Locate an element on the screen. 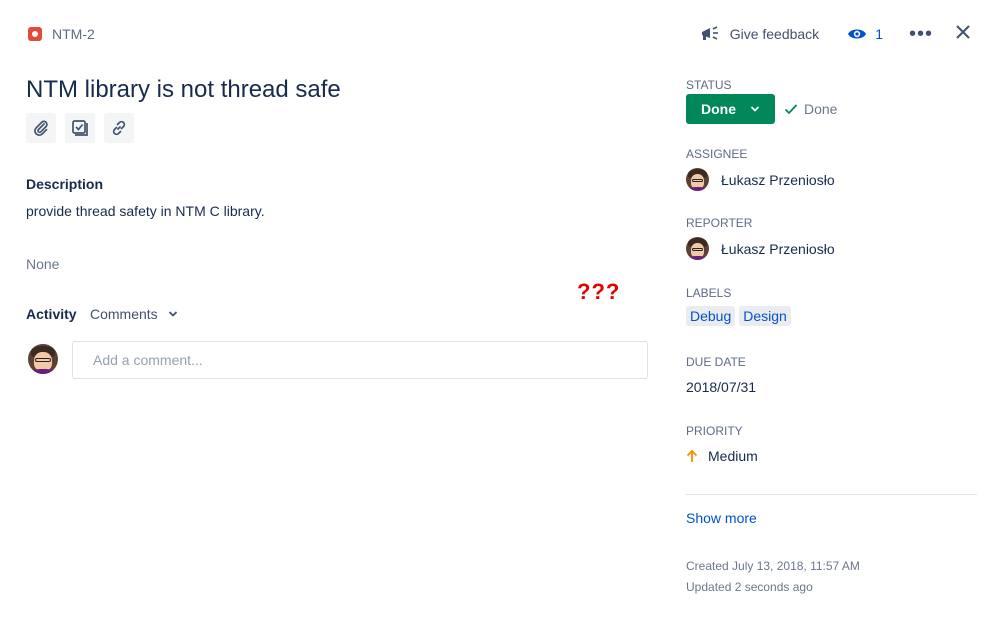  add-subtask-button is located at coordinates (80, 128).